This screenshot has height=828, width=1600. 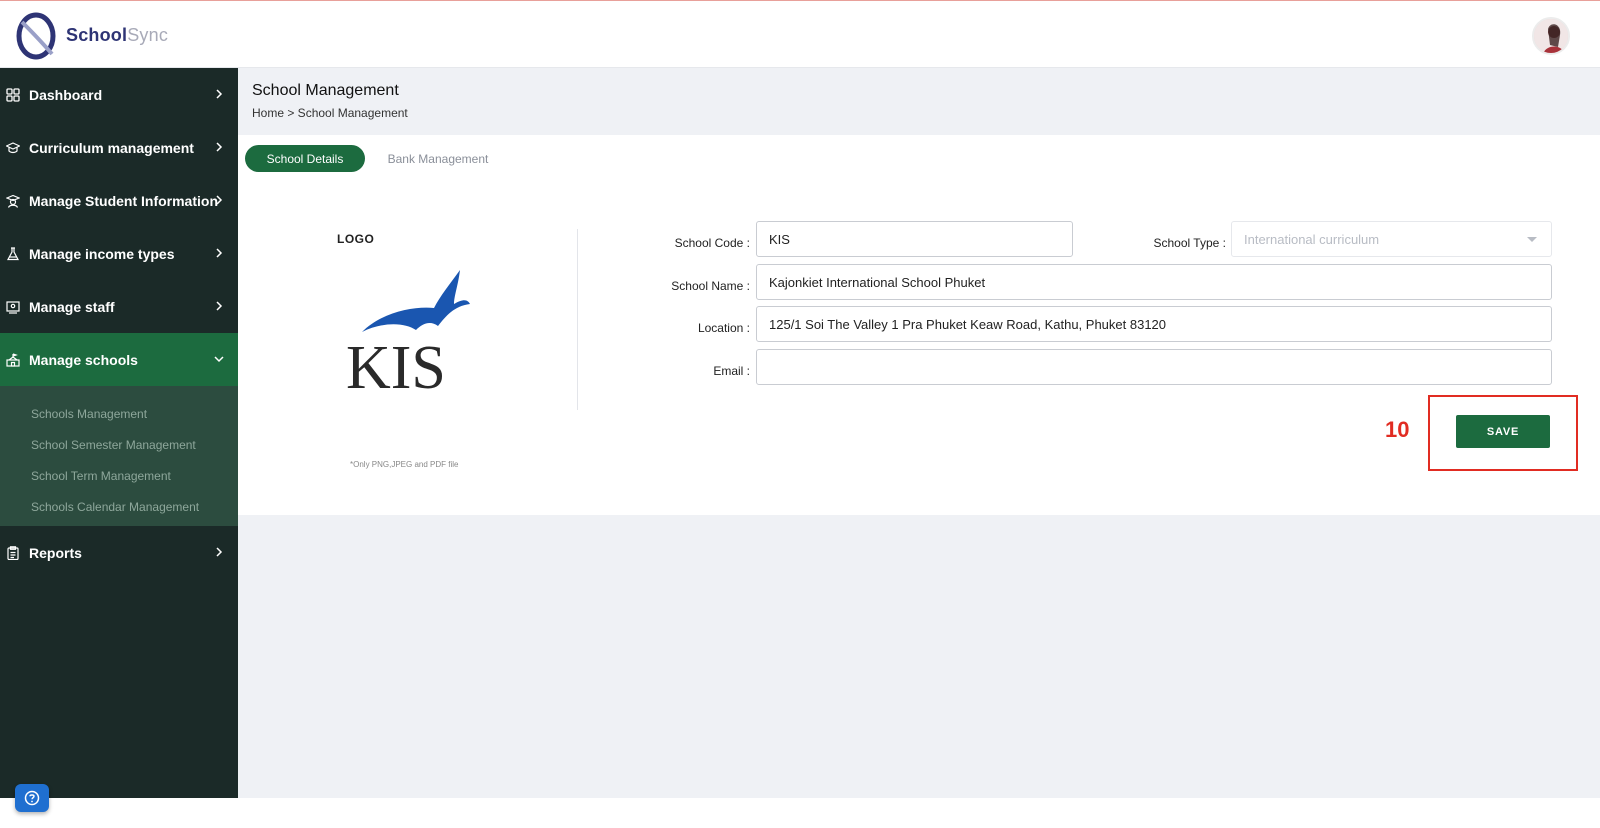 I want to click on annotation-step-number: 10, so click(x=1397, y=429).